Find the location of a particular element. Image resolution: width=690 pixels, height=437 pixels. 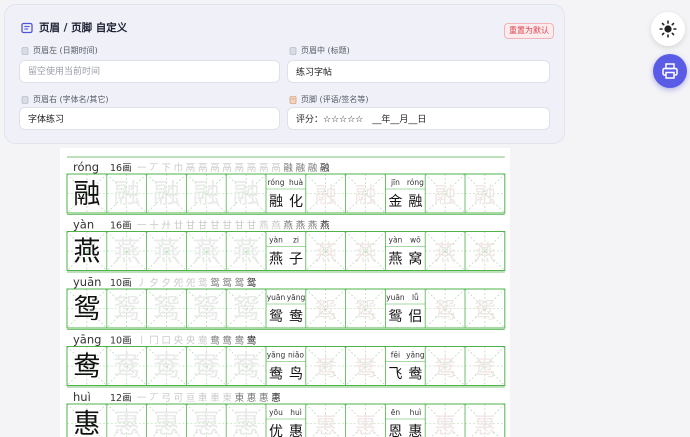

memo-icon is located at coordinates (293, 99).